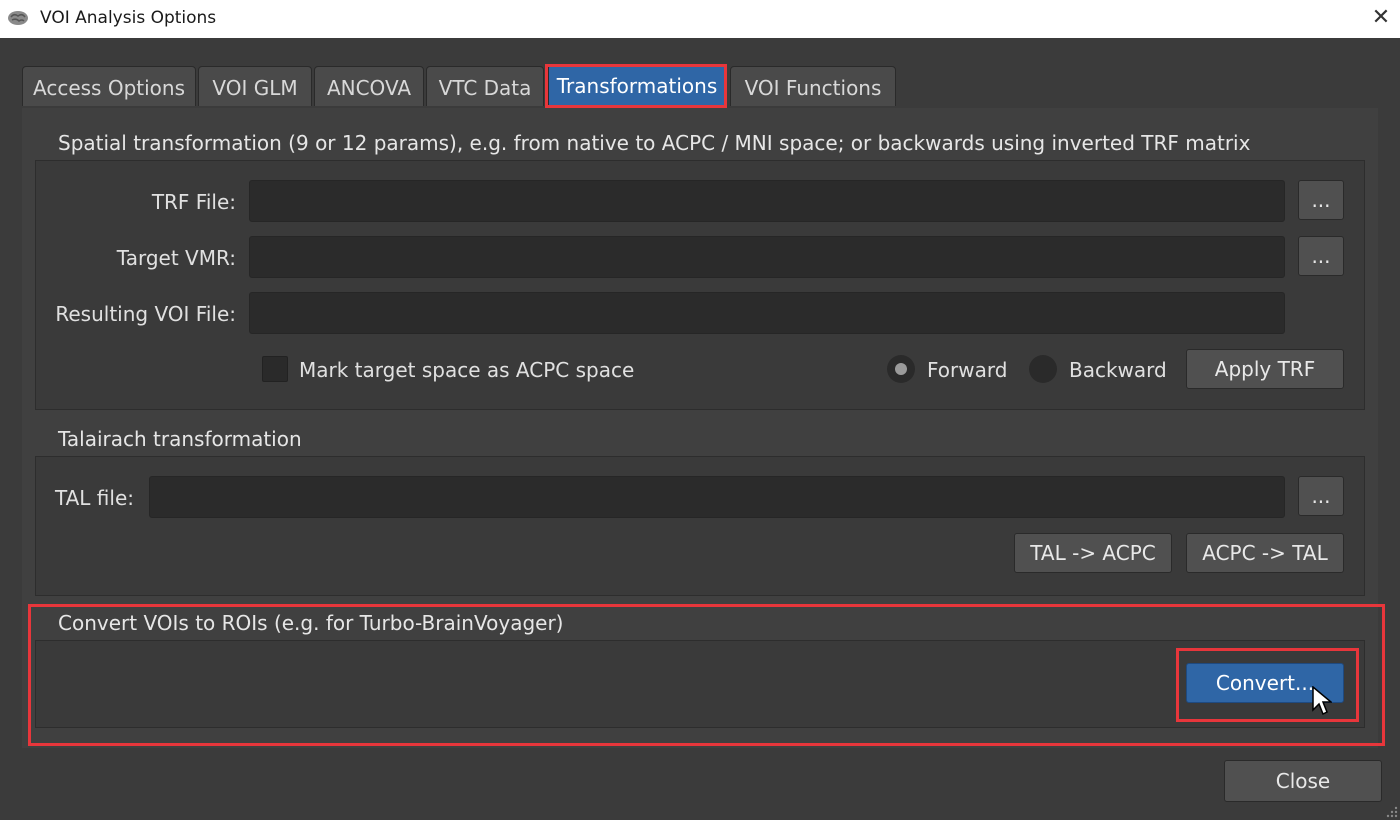 This screenshot has width=1400, height=820. Describe the element at coordinates (255, 86) in the screenshot. I see `tab-voi-glm: VOI GLM` at that location.